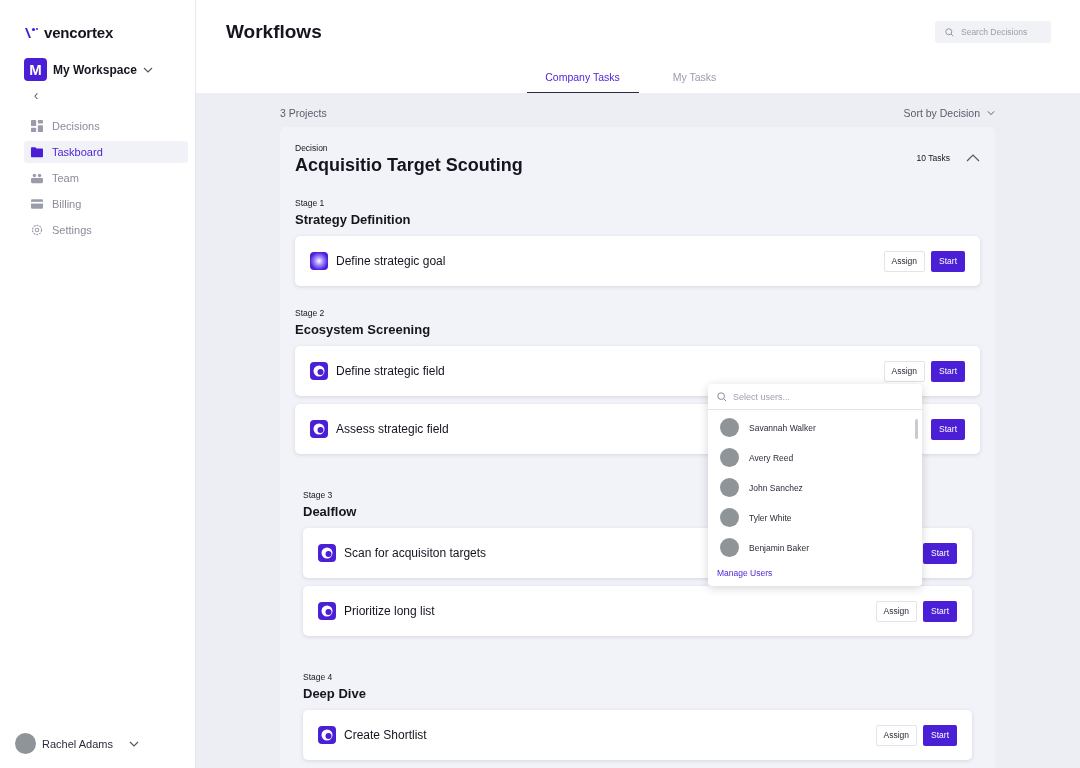  I want to click on stage-label: Stage 4, so click(318, 677).